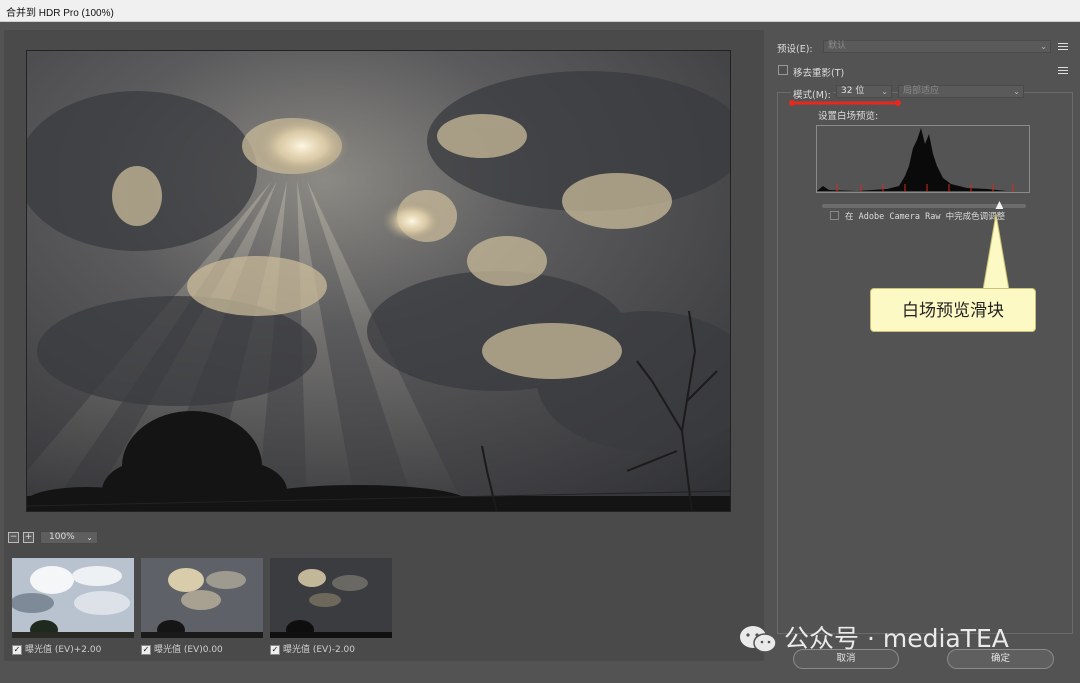  What do you see at coordinates (758, 639) in the screenshot?
I see `wechat-icon` at bounding box center [758, 639].